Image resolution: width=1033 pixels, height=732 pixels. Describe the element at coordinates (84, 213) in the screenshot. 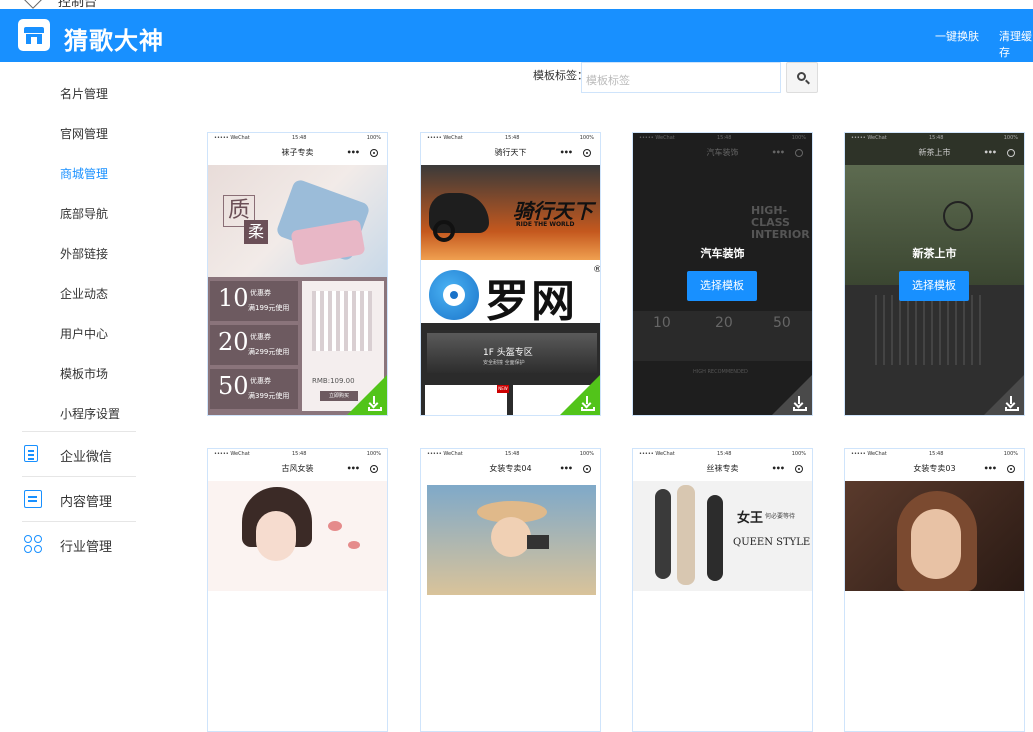

I see `sidebar-item-bottom-nav: 底部导航` at that location.